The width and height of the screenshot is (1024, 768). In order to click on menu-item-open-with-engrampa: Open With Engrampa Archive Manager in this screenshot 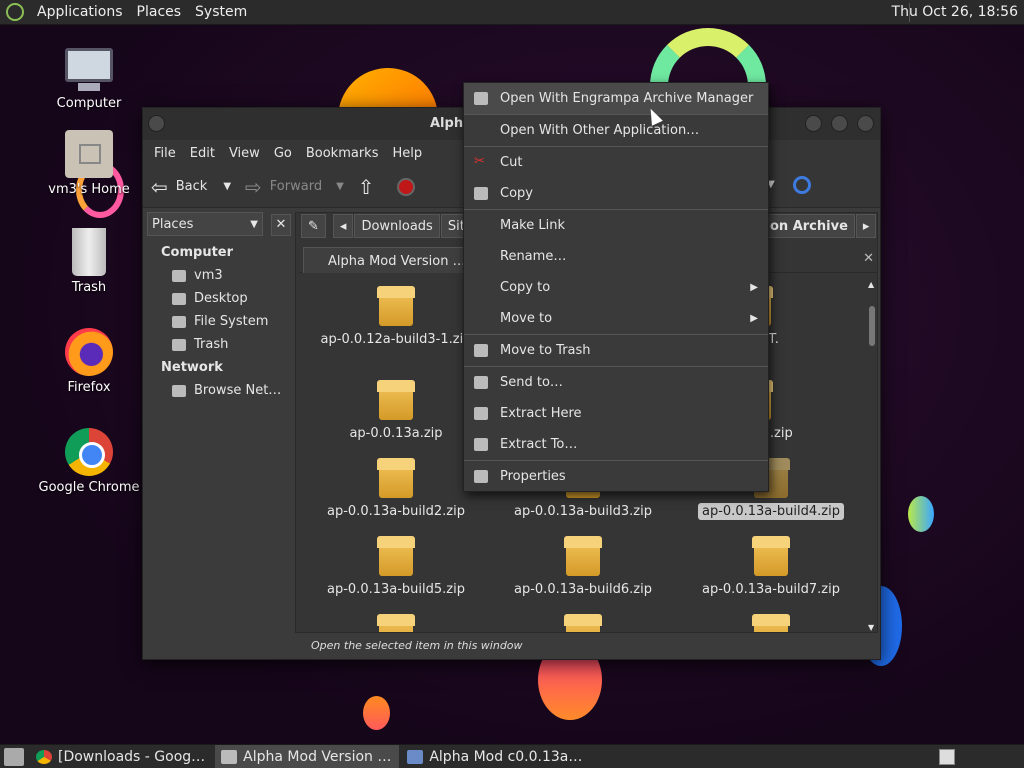, I will do `click(616, 98)`.